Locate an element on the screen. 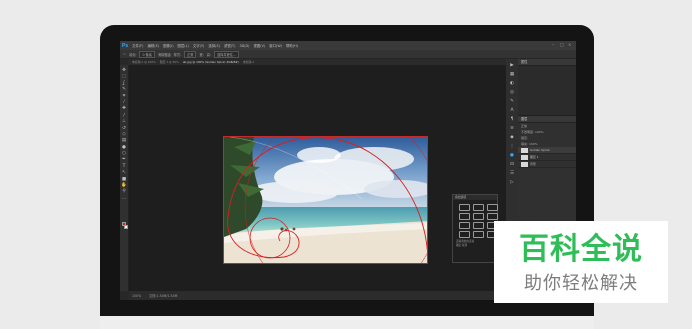  layer-row: 图层 1 is located at coordinates (547, 157).